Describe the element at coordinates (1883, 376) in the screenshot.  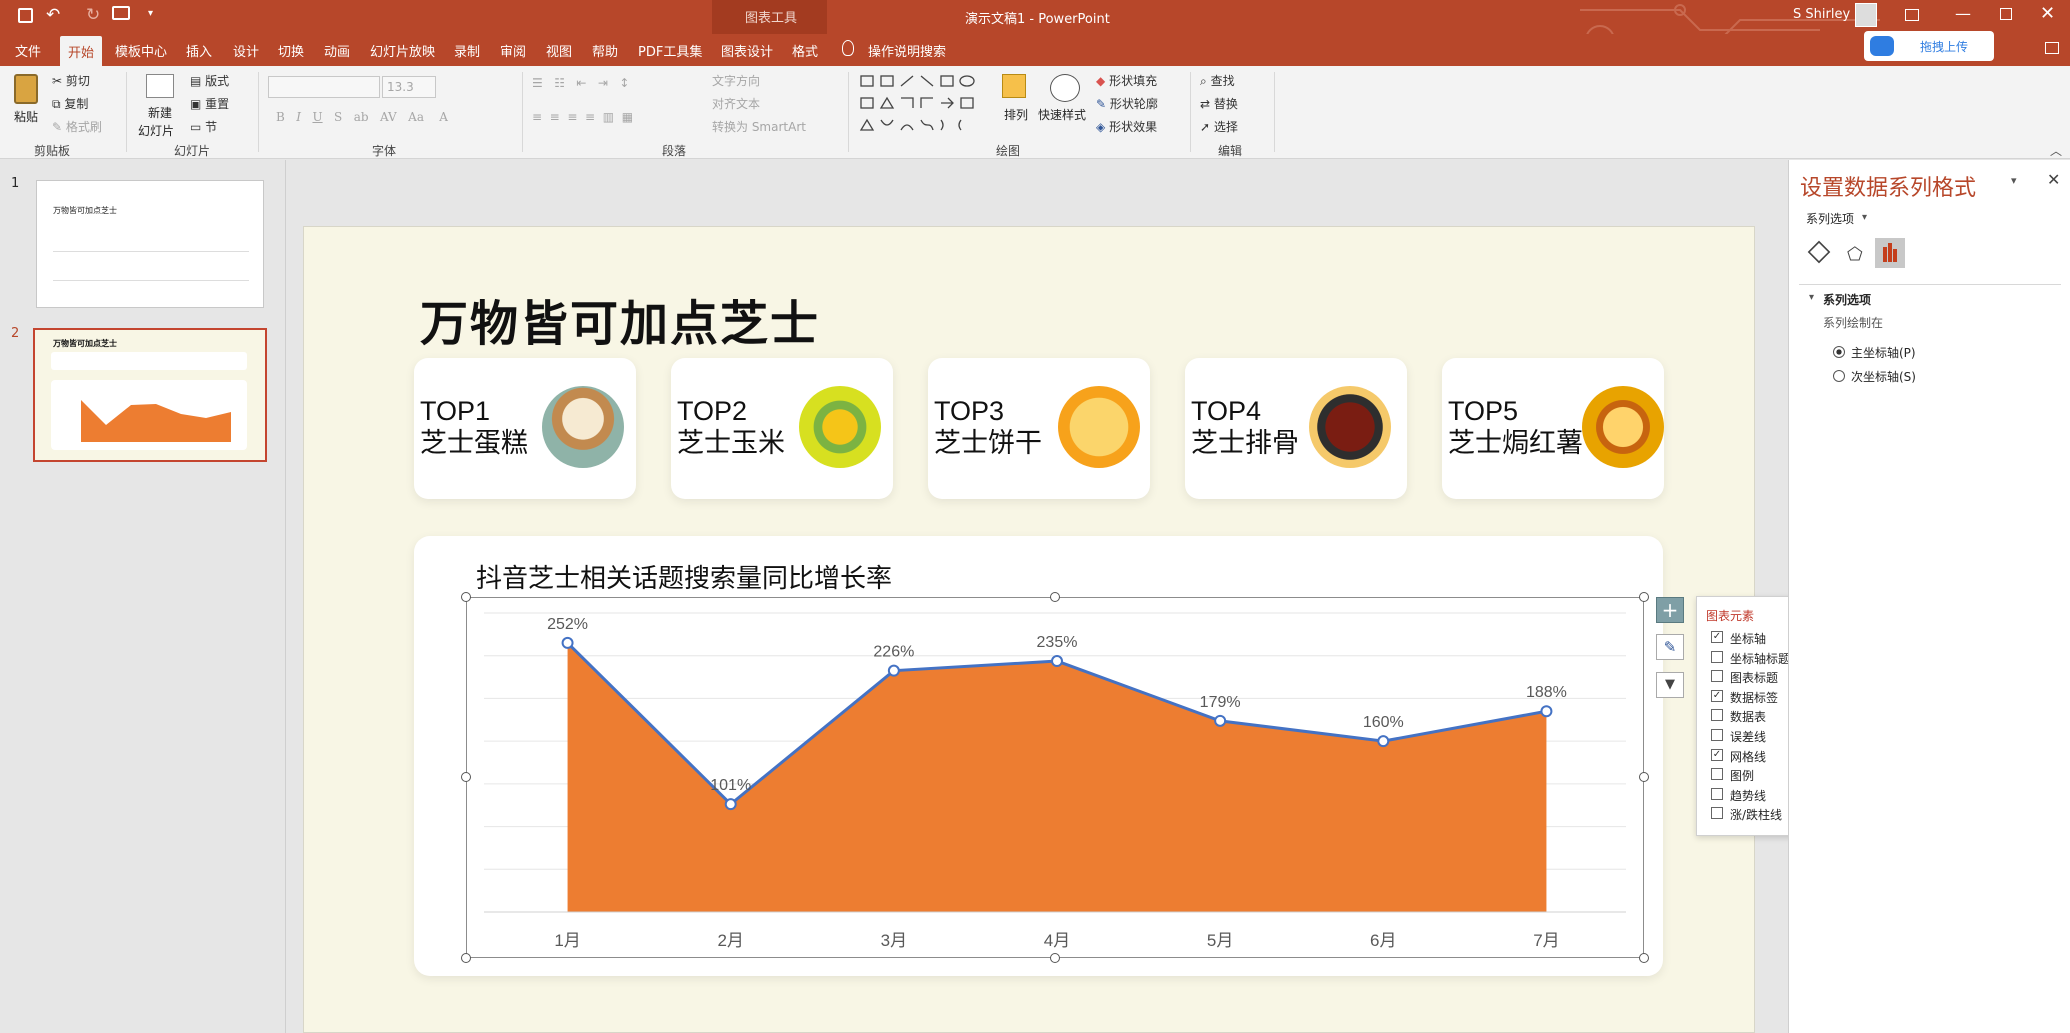
I see `secondary-axis-label: 次坐标轴(S)` at that location.